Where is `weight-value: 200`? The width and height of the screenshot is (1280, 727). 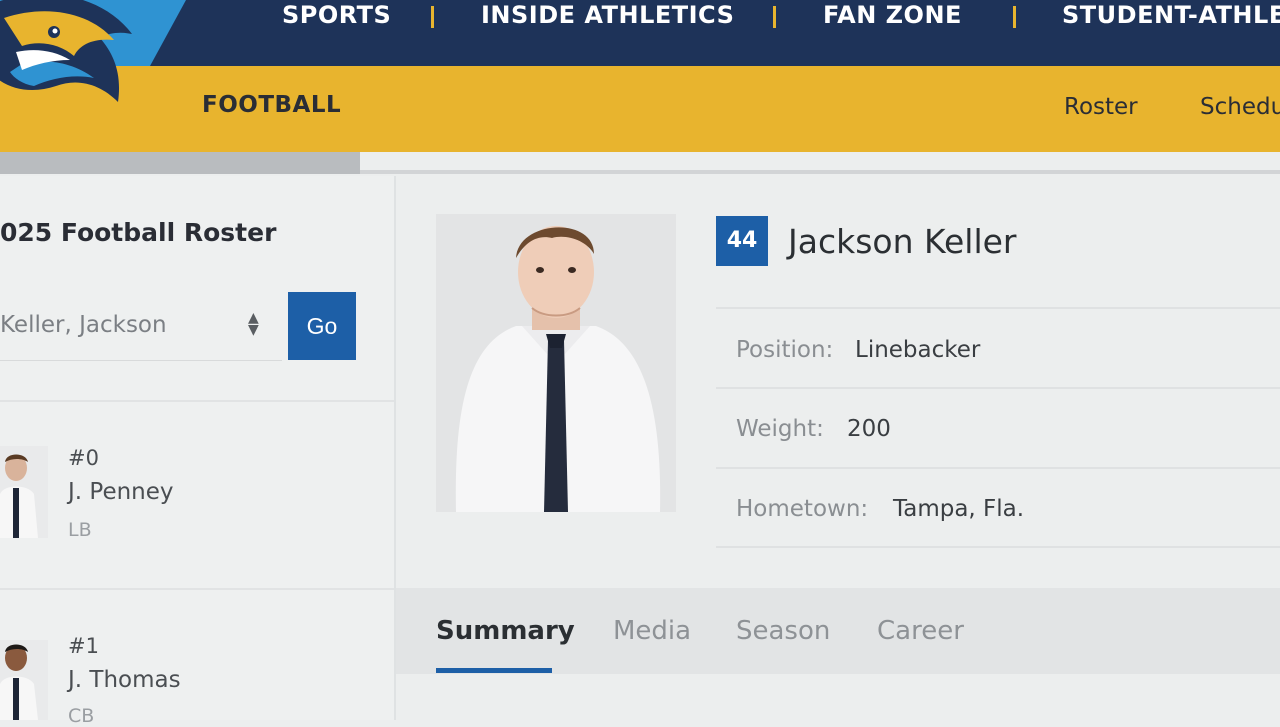 weight-value: 200 is located at coordinates (869, 429).